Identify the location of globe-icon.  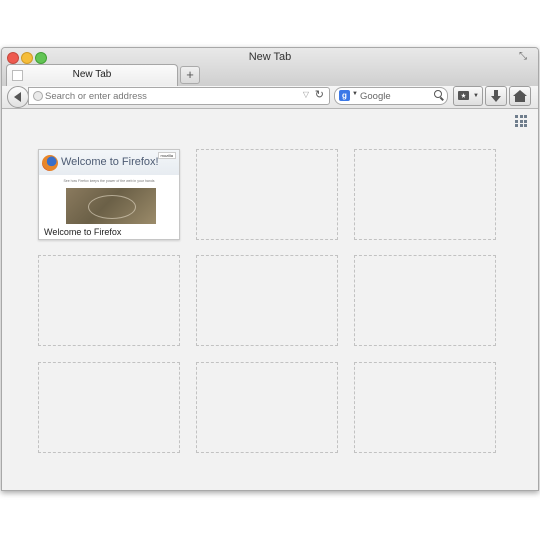
(38, 96).